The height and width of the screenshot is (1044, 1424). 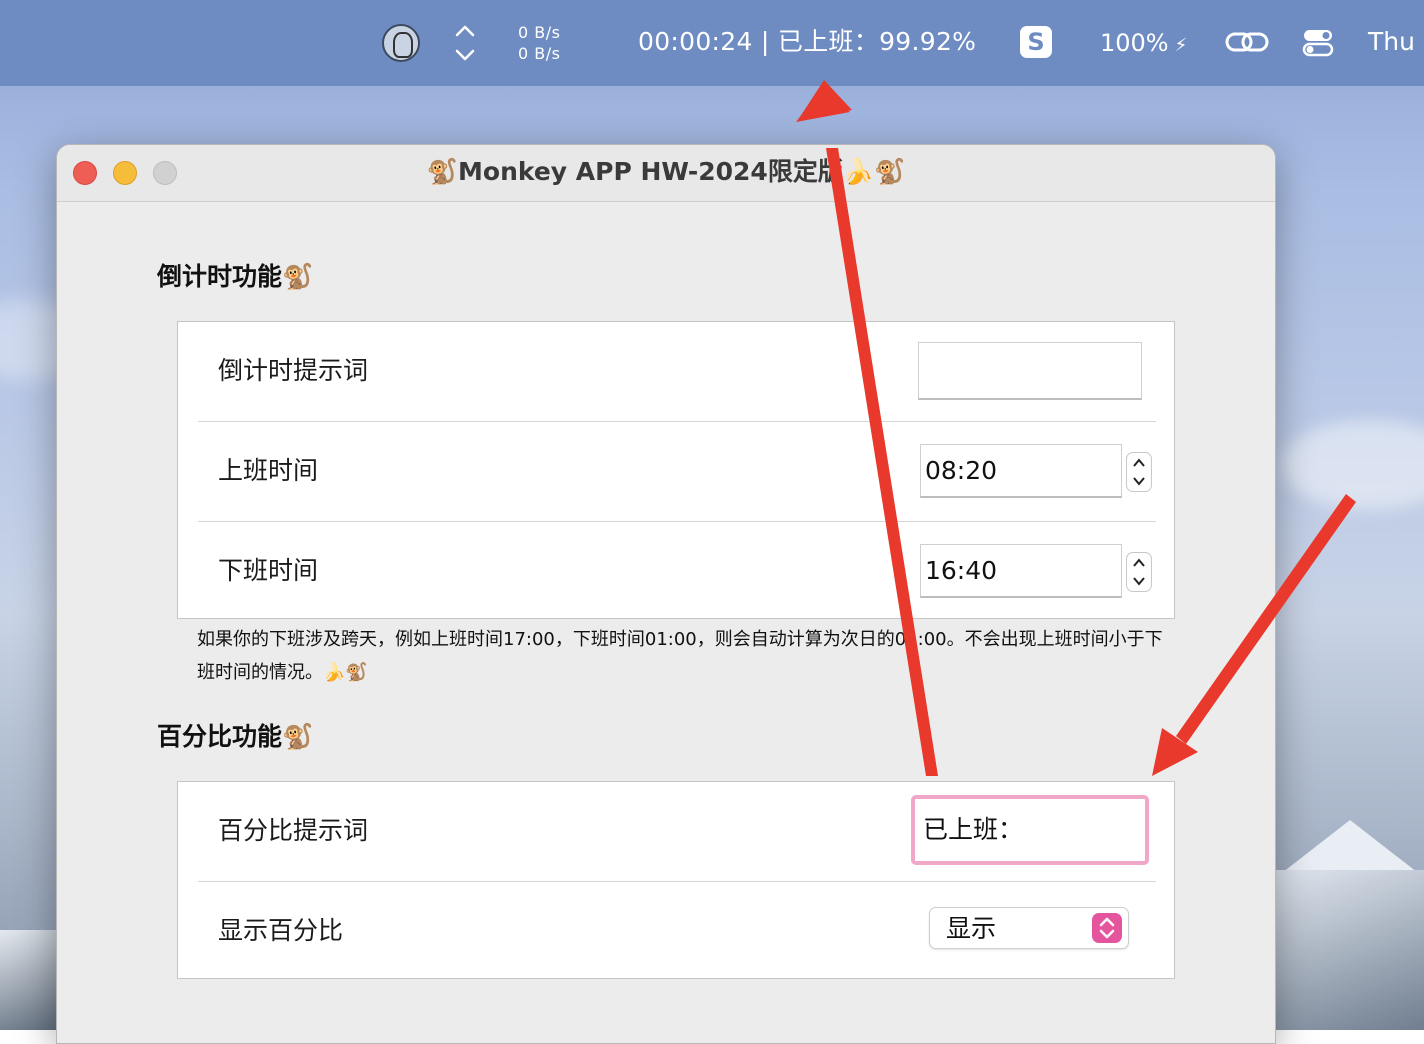 What do you see at coordinates (1029, 928) in the screenshot?
I see `show-percent-select: 显示` at bounding box center [1029, 928].